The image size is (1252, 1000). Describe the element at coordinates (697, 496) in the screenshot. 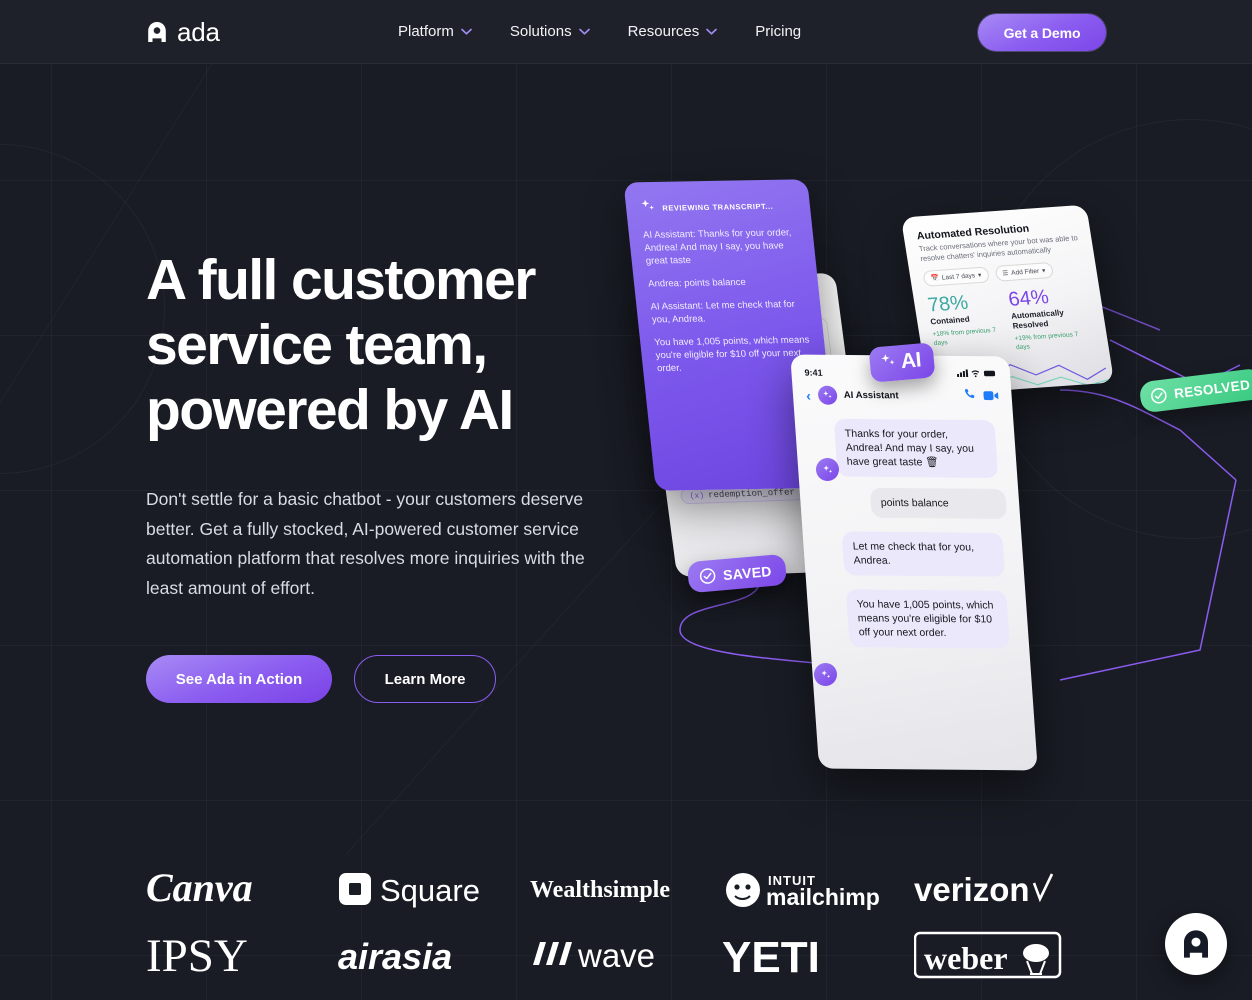

I see `variable-icon: (x)` at that location.